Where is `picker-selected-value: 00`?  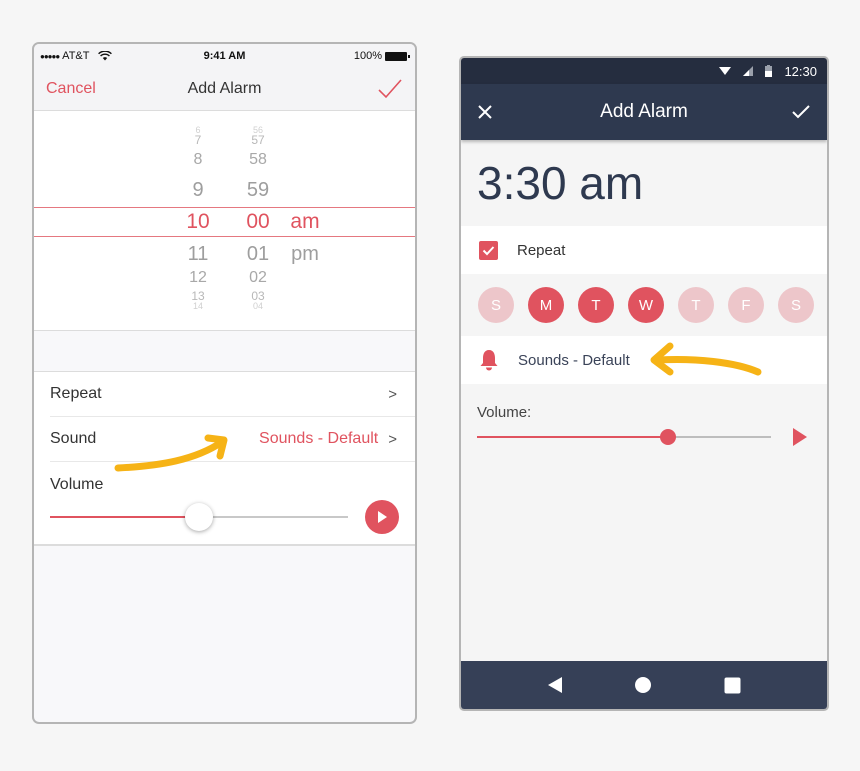 picker-selected-value: 00 is located at coordinates (258, 222).